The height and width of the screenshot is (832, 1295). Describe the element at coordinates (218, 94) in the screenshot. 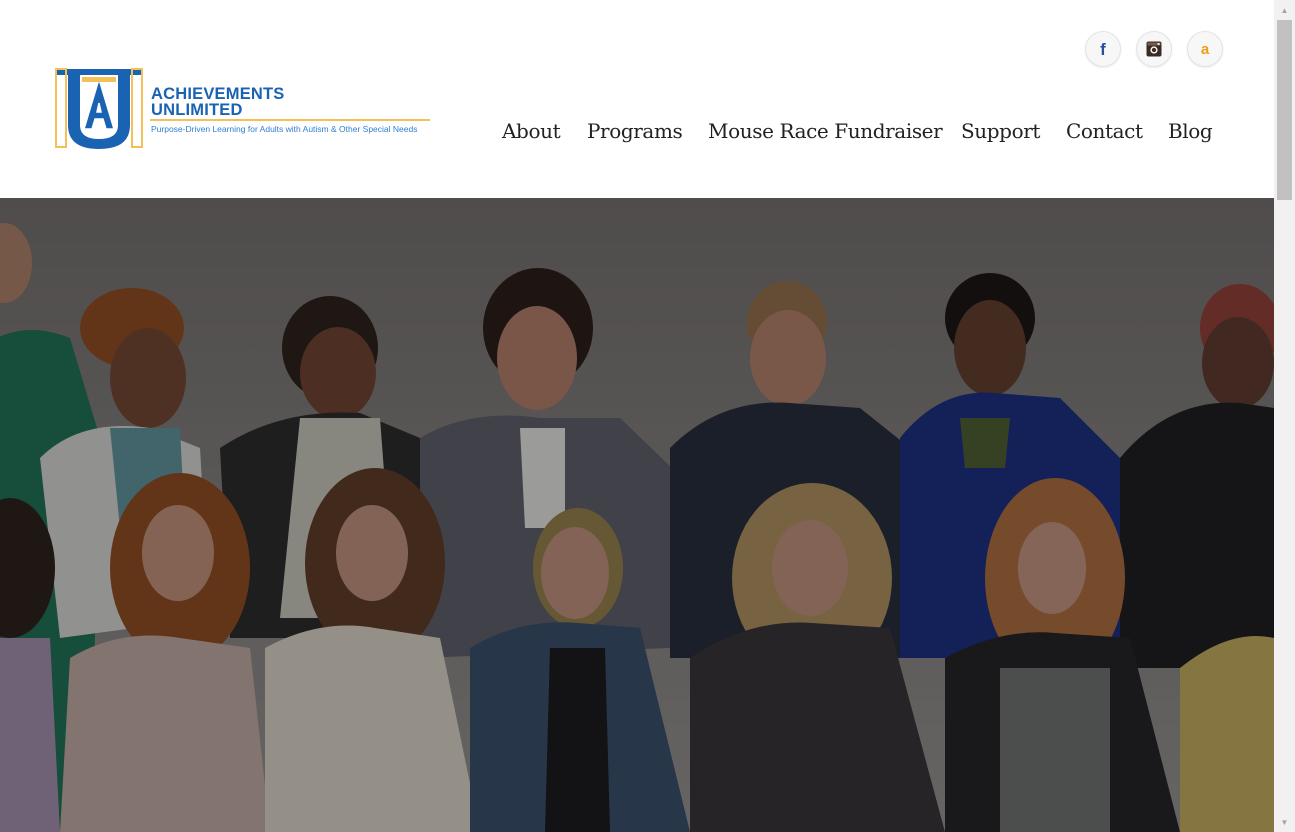

I see `brand-name-line1: ACHIEVEMENTS` at that location.